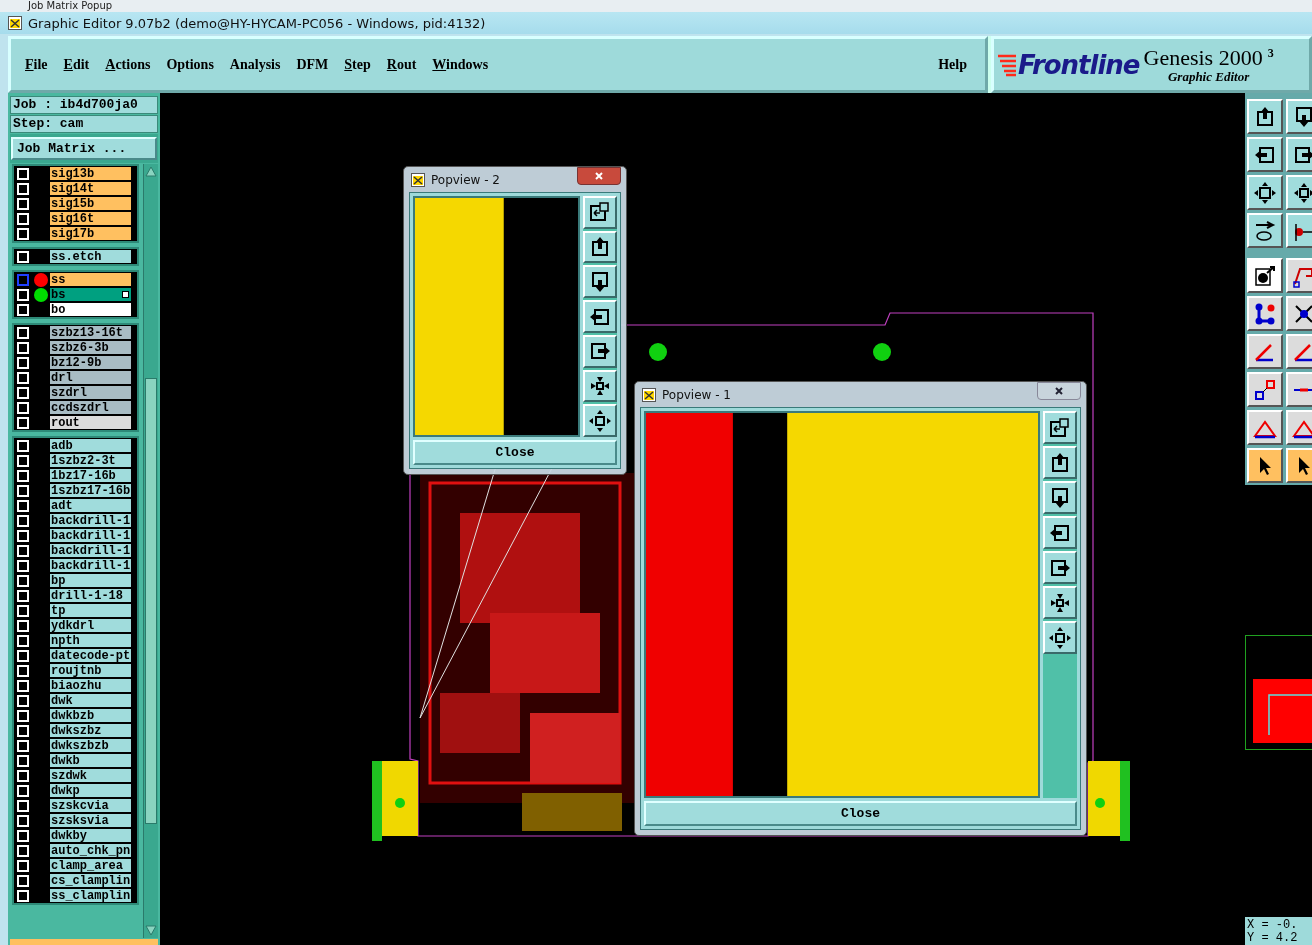  What do you see at coordinates (90, 256) in the screenshot?
I see `layer-item: ss.etch` at bounding box center [90, 256].